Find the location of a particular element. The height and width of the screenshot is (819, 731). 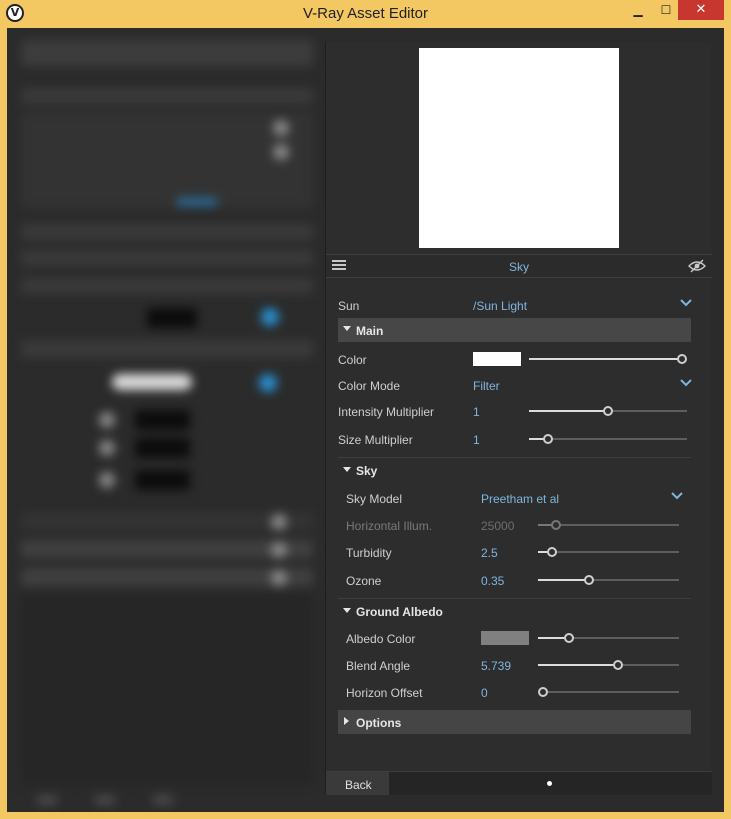

maximize-button: ☐ is located at coordinates (666, 10).